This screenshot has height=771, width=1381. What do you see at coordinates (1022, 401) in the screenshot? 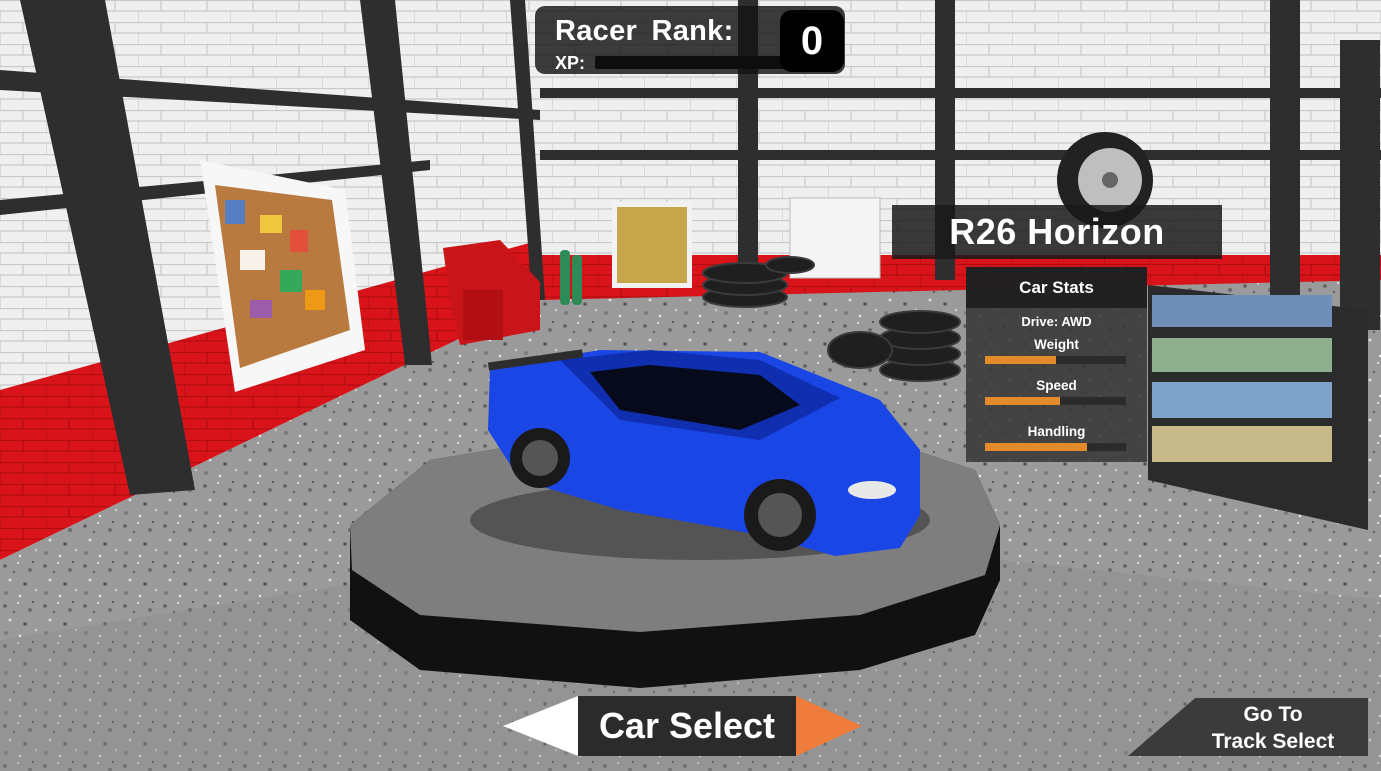
I see `speed-bar-fill` at bounding box center [1022, 401].